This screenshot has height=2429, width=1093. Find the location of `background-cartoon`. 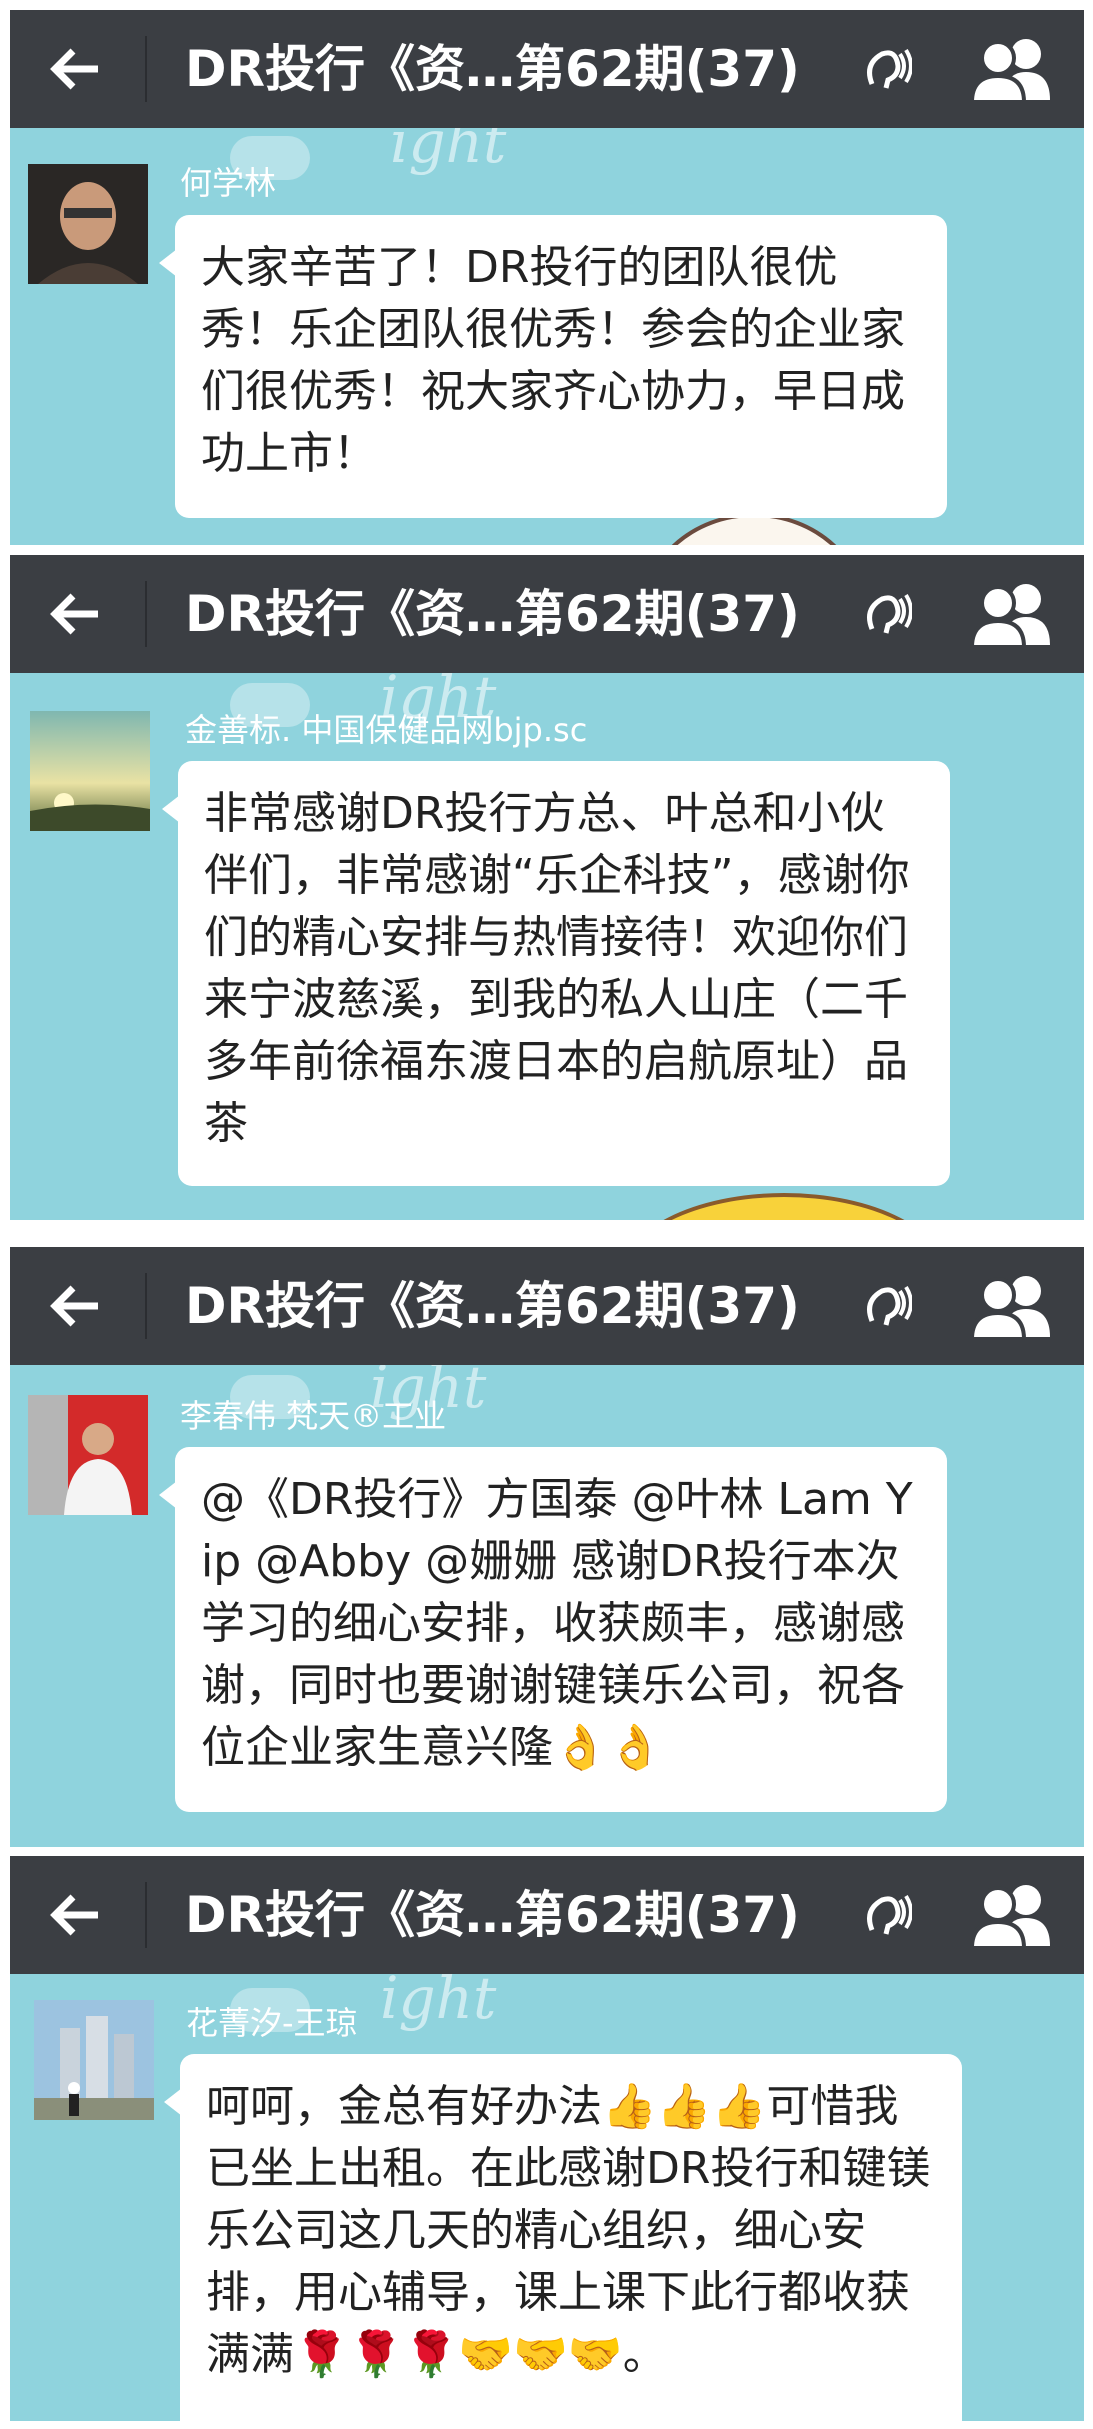

background-cartoon is located at coordinates (784, 1206).